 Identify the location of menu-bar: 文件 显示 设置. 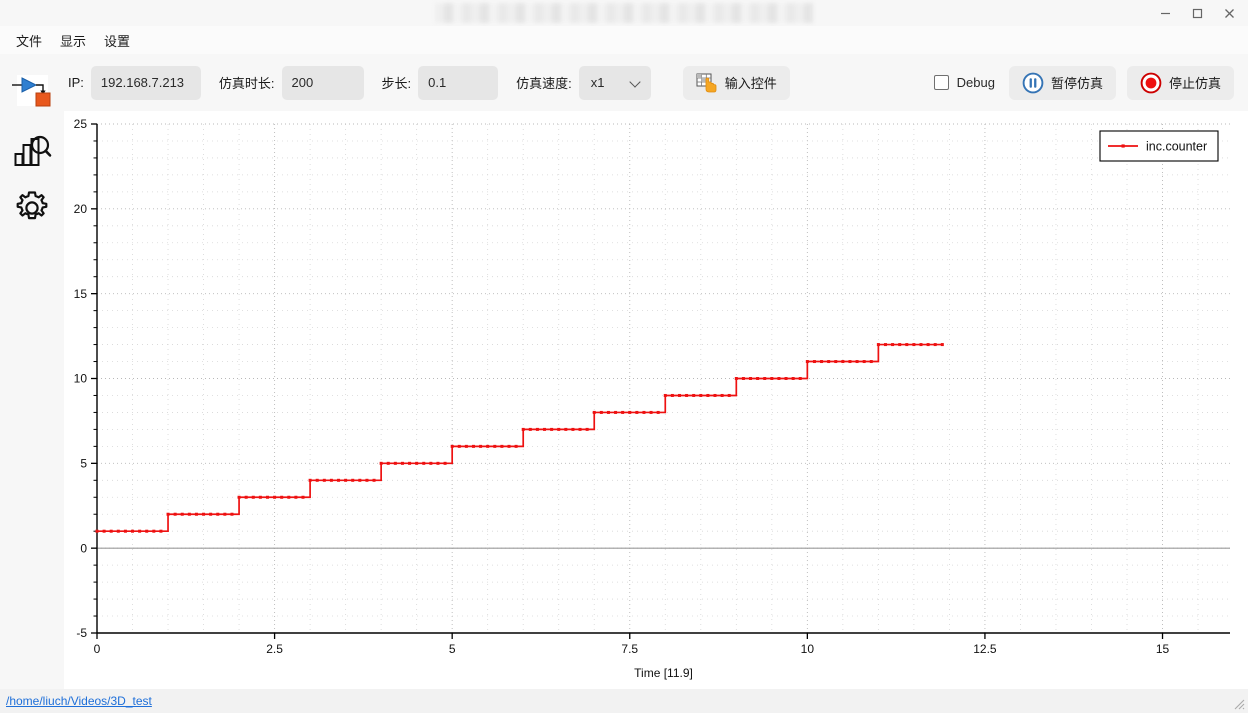
(624, 40).